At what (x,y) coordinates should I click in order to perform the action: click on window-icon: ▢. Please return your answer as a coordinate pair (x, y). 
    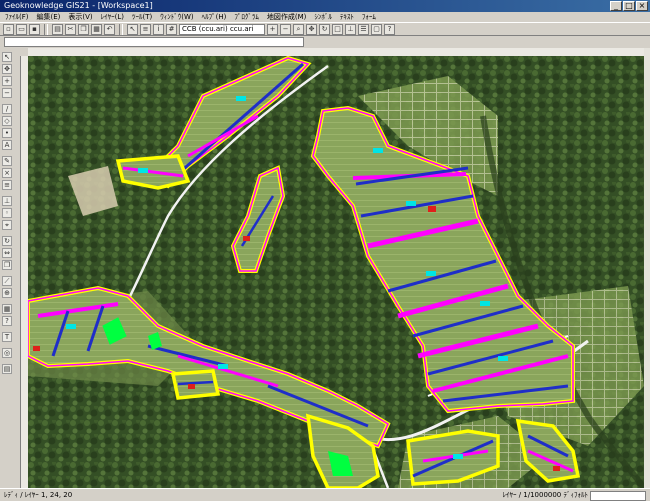
    Looking at the image, I should click on (376, 29).